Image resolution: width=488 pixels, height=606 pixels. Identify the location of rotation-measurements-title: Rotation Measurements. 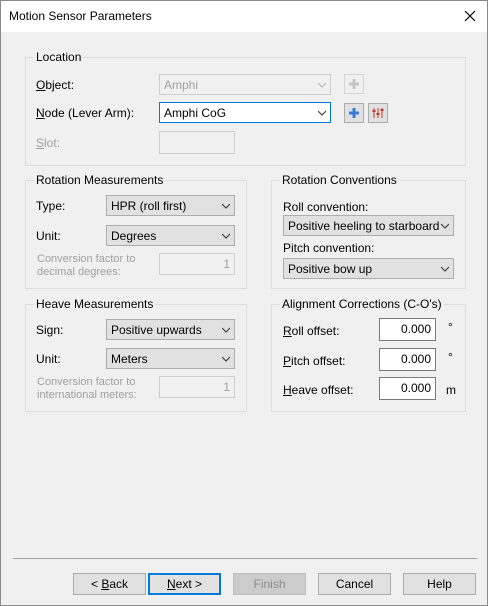
(100, 180).